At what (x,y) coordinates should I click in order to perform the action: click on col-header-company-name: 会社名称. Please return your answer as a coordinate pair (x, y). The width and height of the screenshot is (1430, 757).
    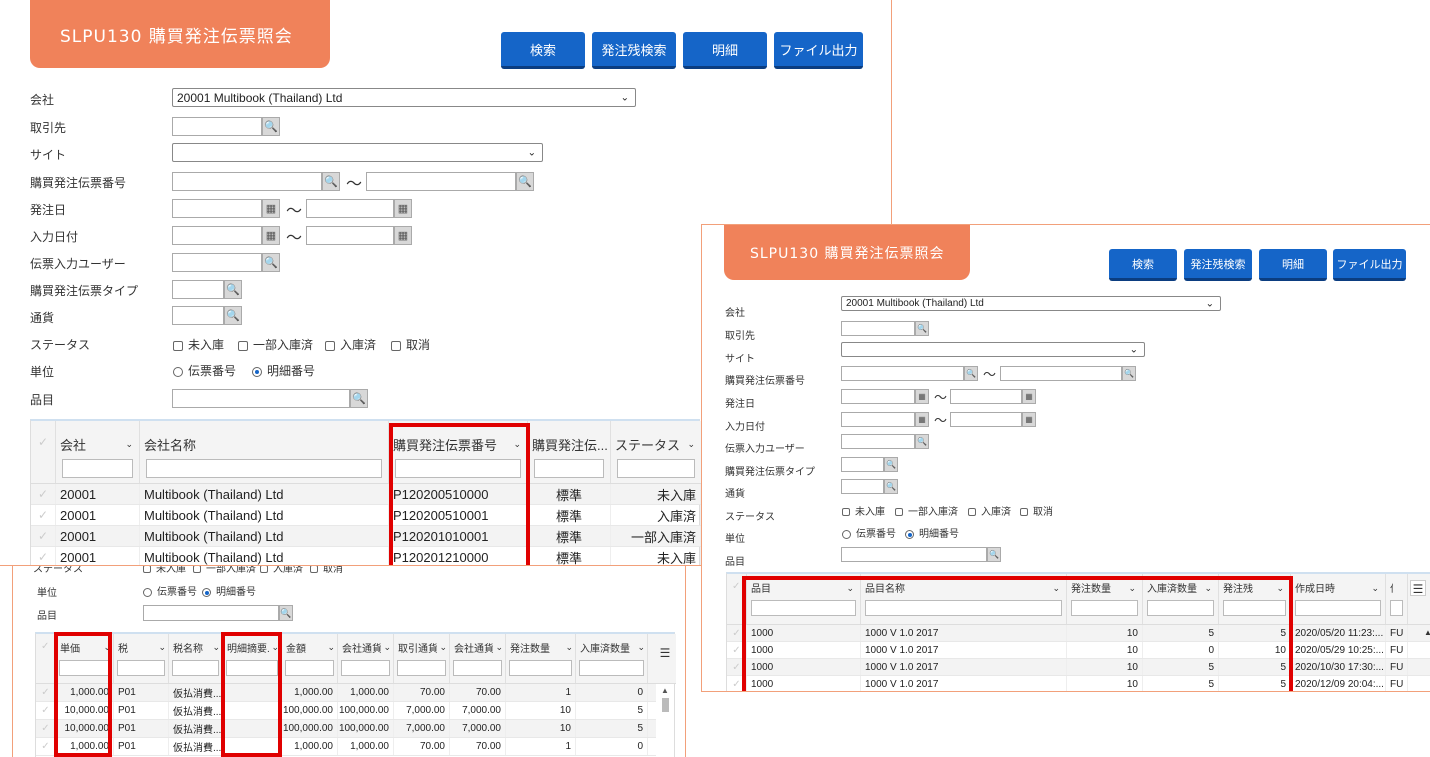
    Looking at the image, I should click on (264, 452).